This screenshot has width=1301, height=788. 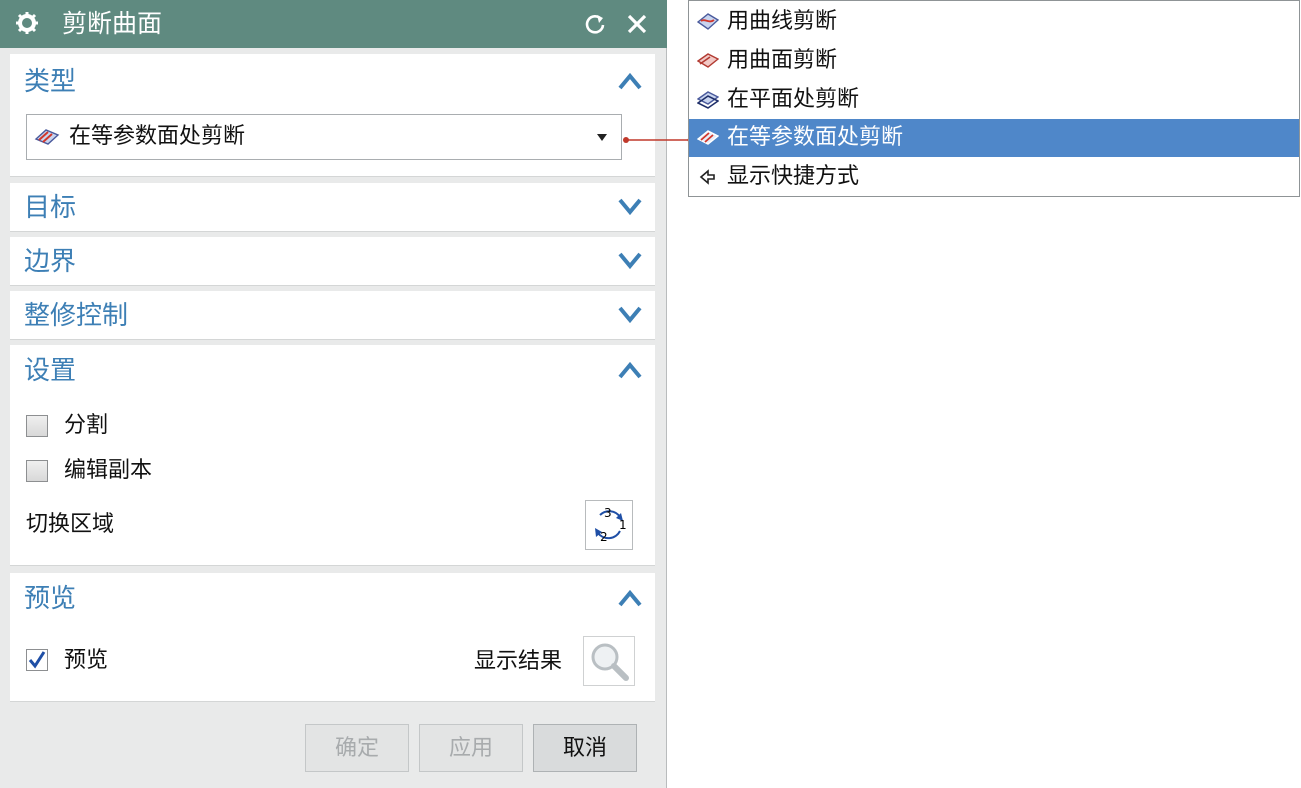 What do you see at coordinates (608, 513) in the screenshot?
I see `svg-text: 3` at bounding box center [608, 513].